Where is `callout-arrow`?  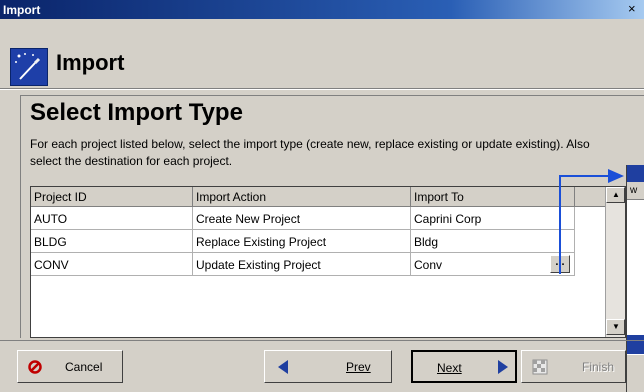 callout-arrow is located at coordinates (591, 221).